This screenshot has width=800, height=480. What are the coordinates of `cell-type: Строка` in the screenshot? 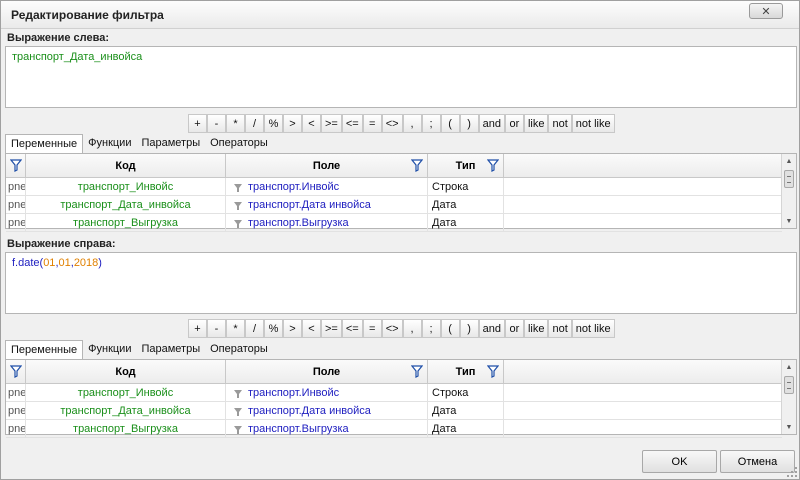 It's located at (466, 187).